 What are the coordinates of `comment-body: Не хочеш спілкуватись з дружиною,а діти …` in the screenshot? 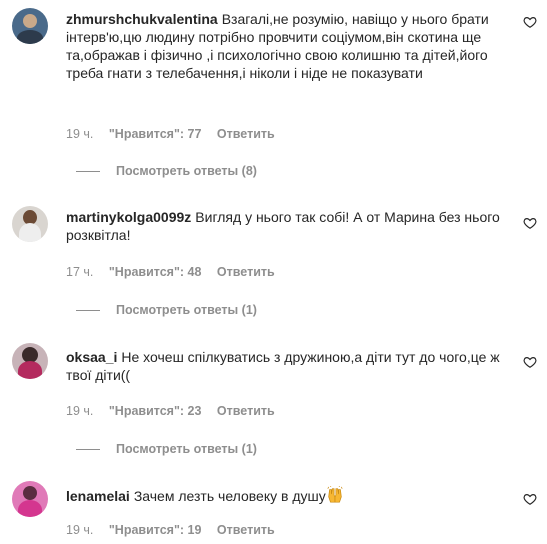 It's located at (283, 366).